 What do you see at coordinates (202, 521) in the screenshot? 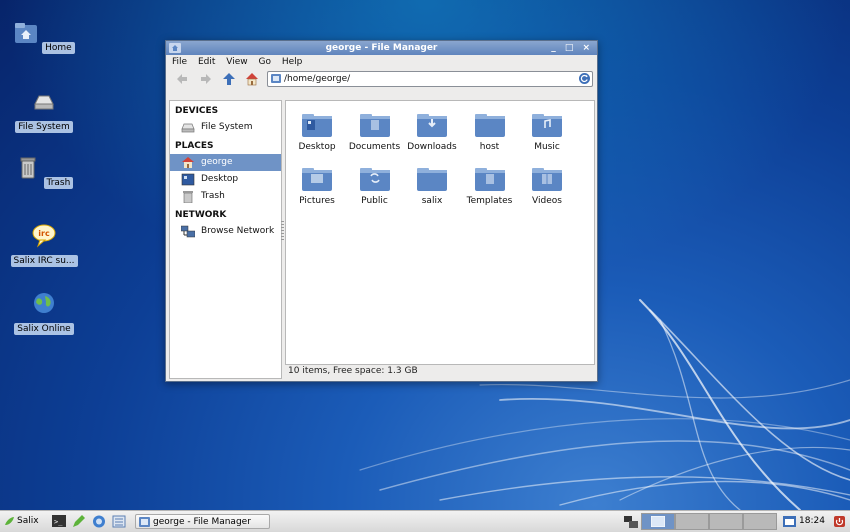
I see `taskbar-window-button: george - File Manager` at bounding box center [202, 521].